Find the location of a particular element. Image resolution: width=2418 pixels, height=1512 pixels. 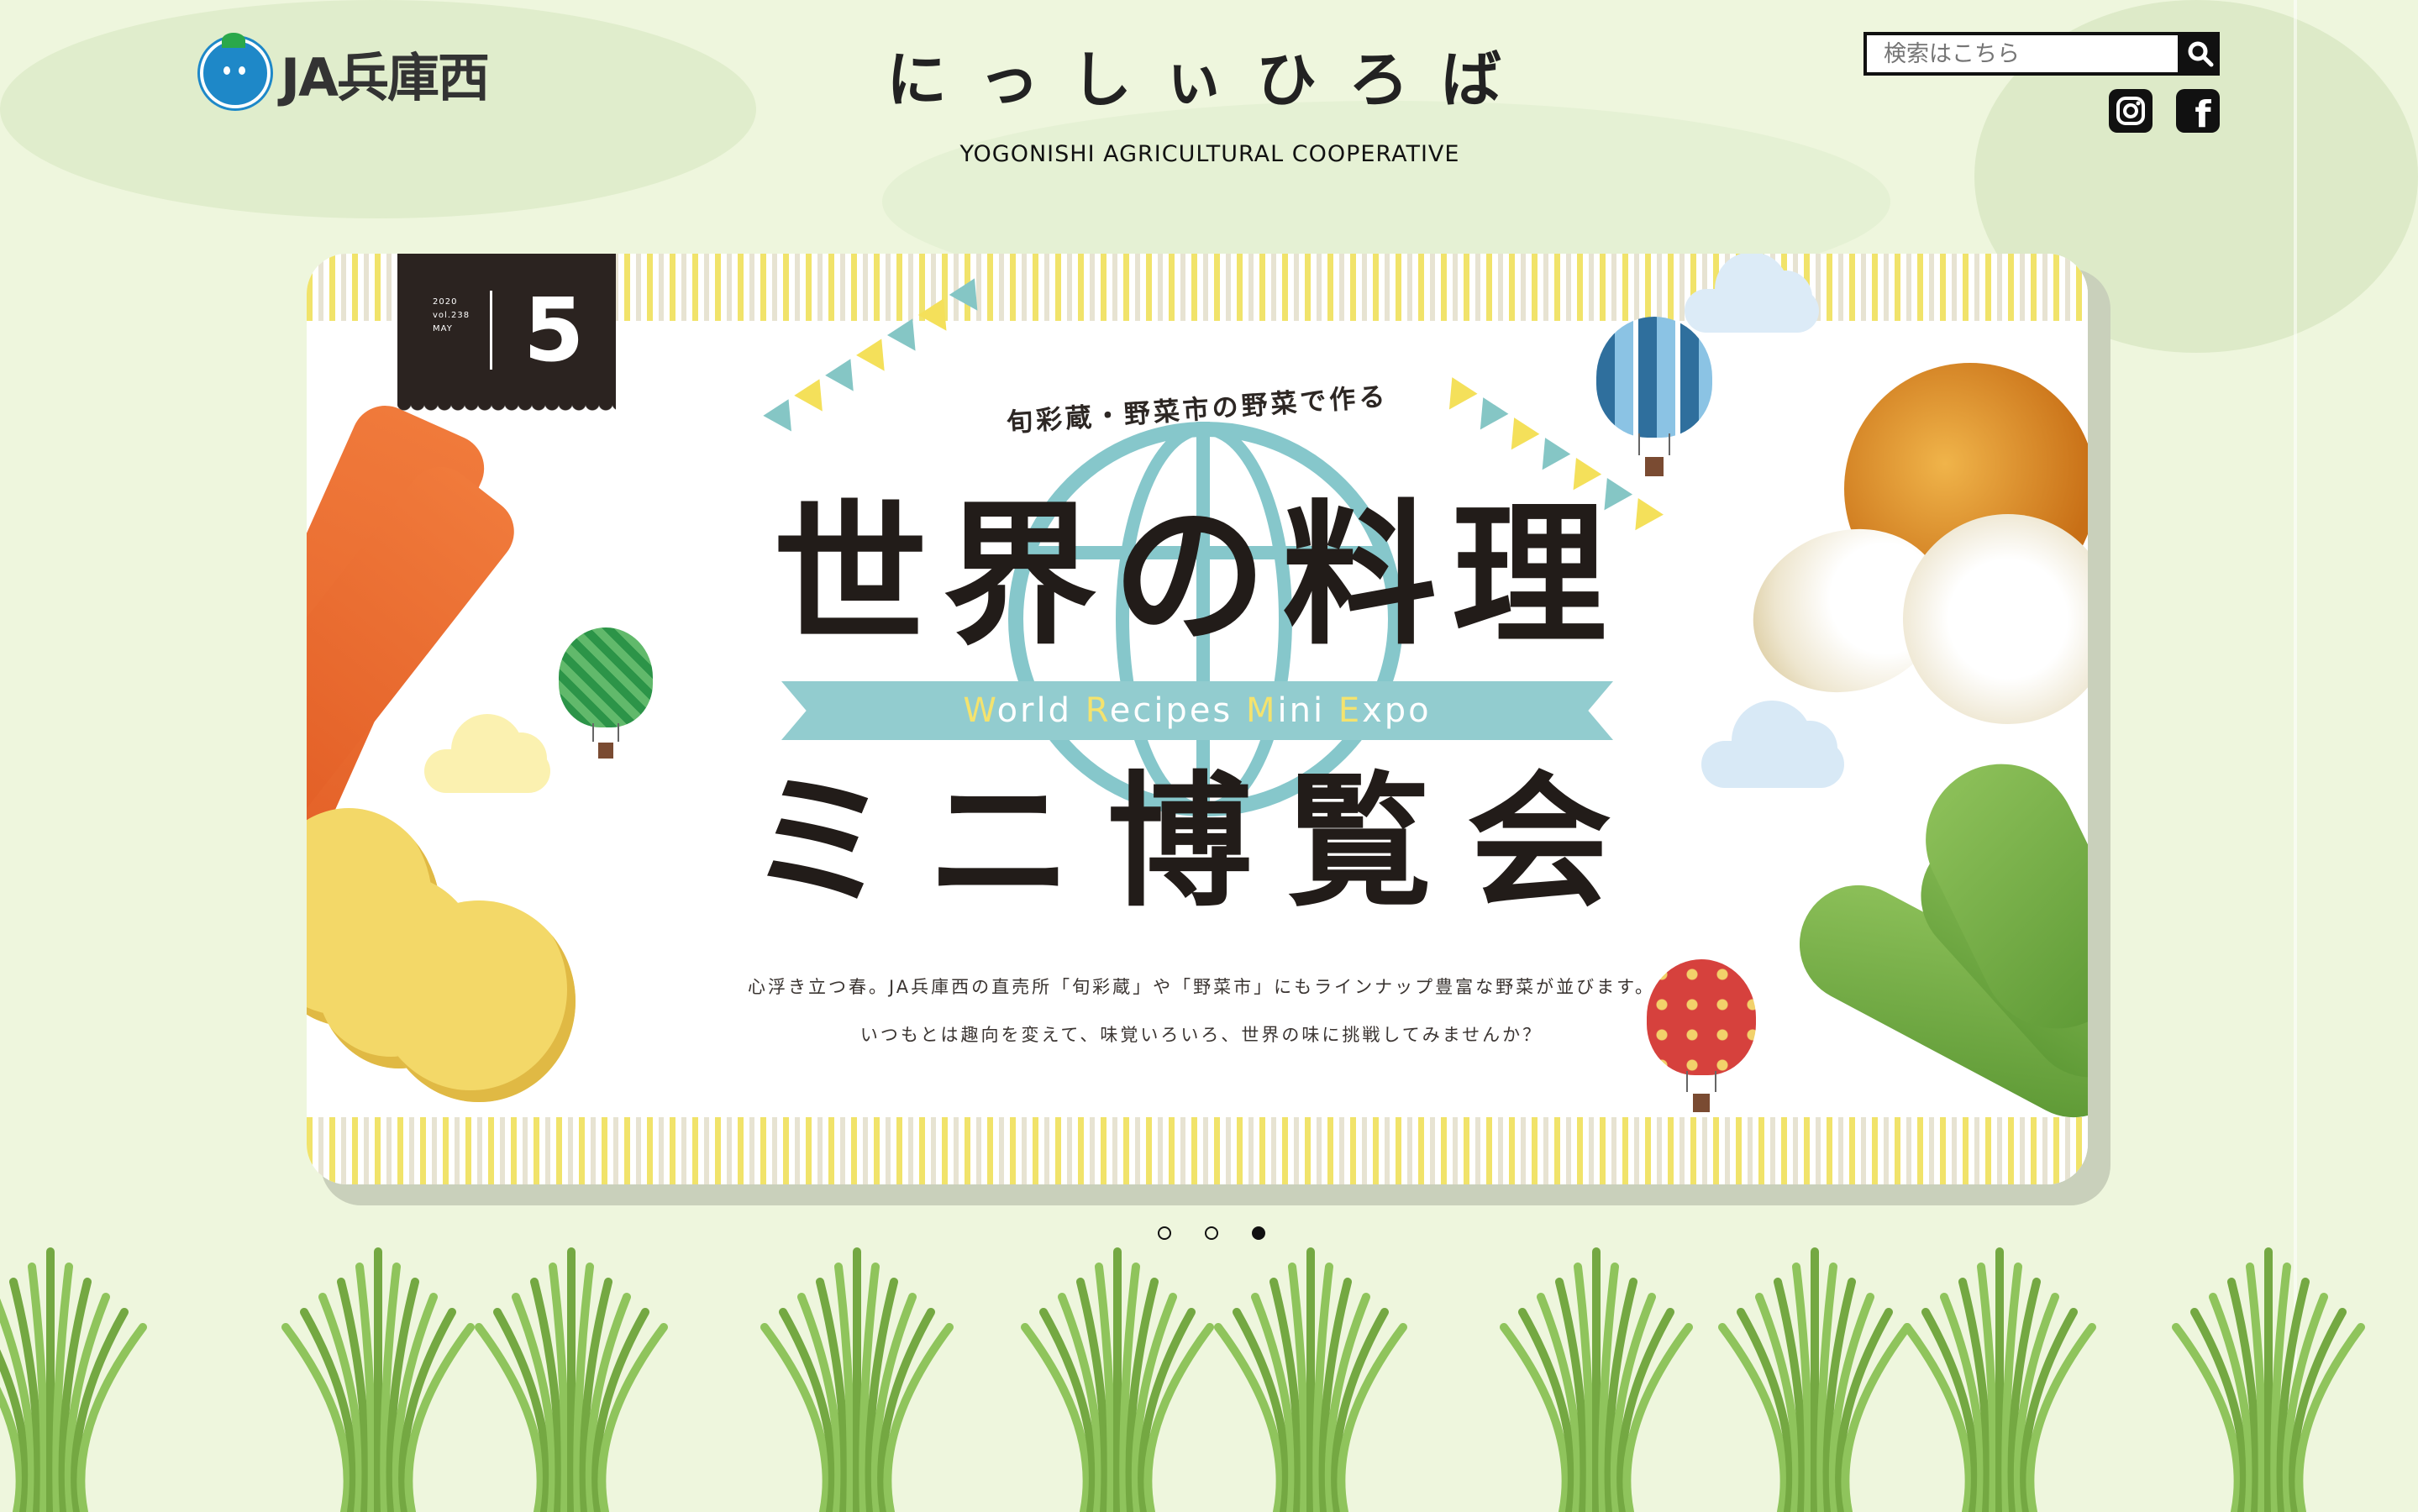

facebook-icon: f is located at coordinates (2203, 114).